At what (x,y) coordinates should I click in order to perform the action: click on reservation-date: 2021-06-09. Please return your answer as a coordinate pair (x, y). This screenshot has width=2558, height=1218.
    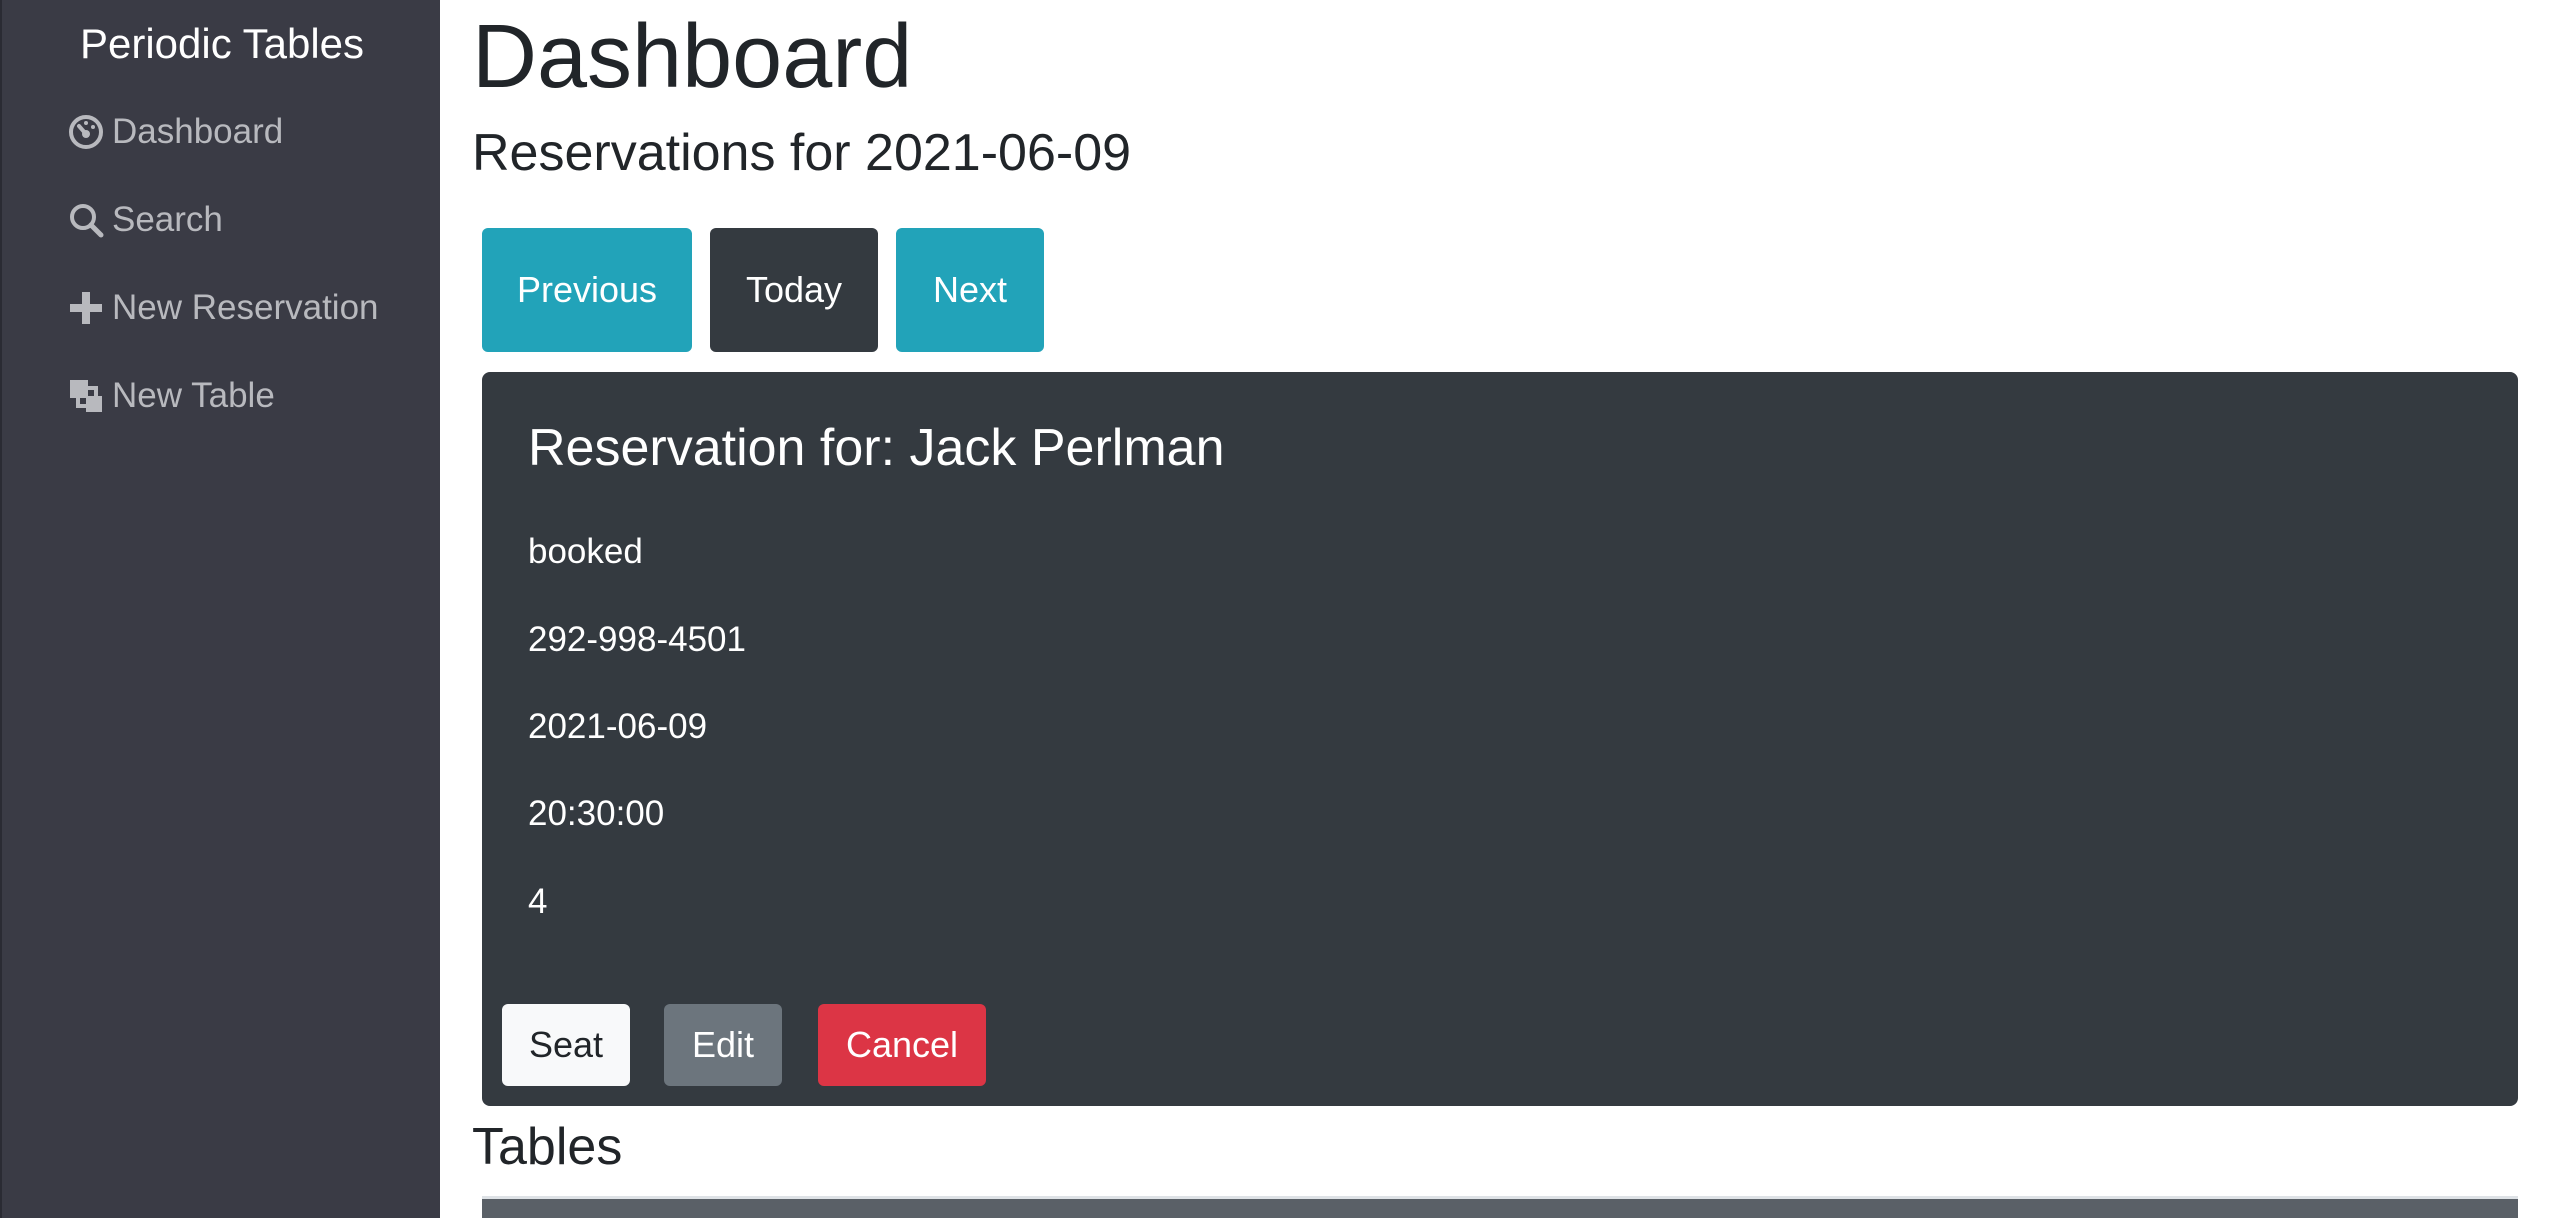
    Looking at the image, I should click on (618, 726).